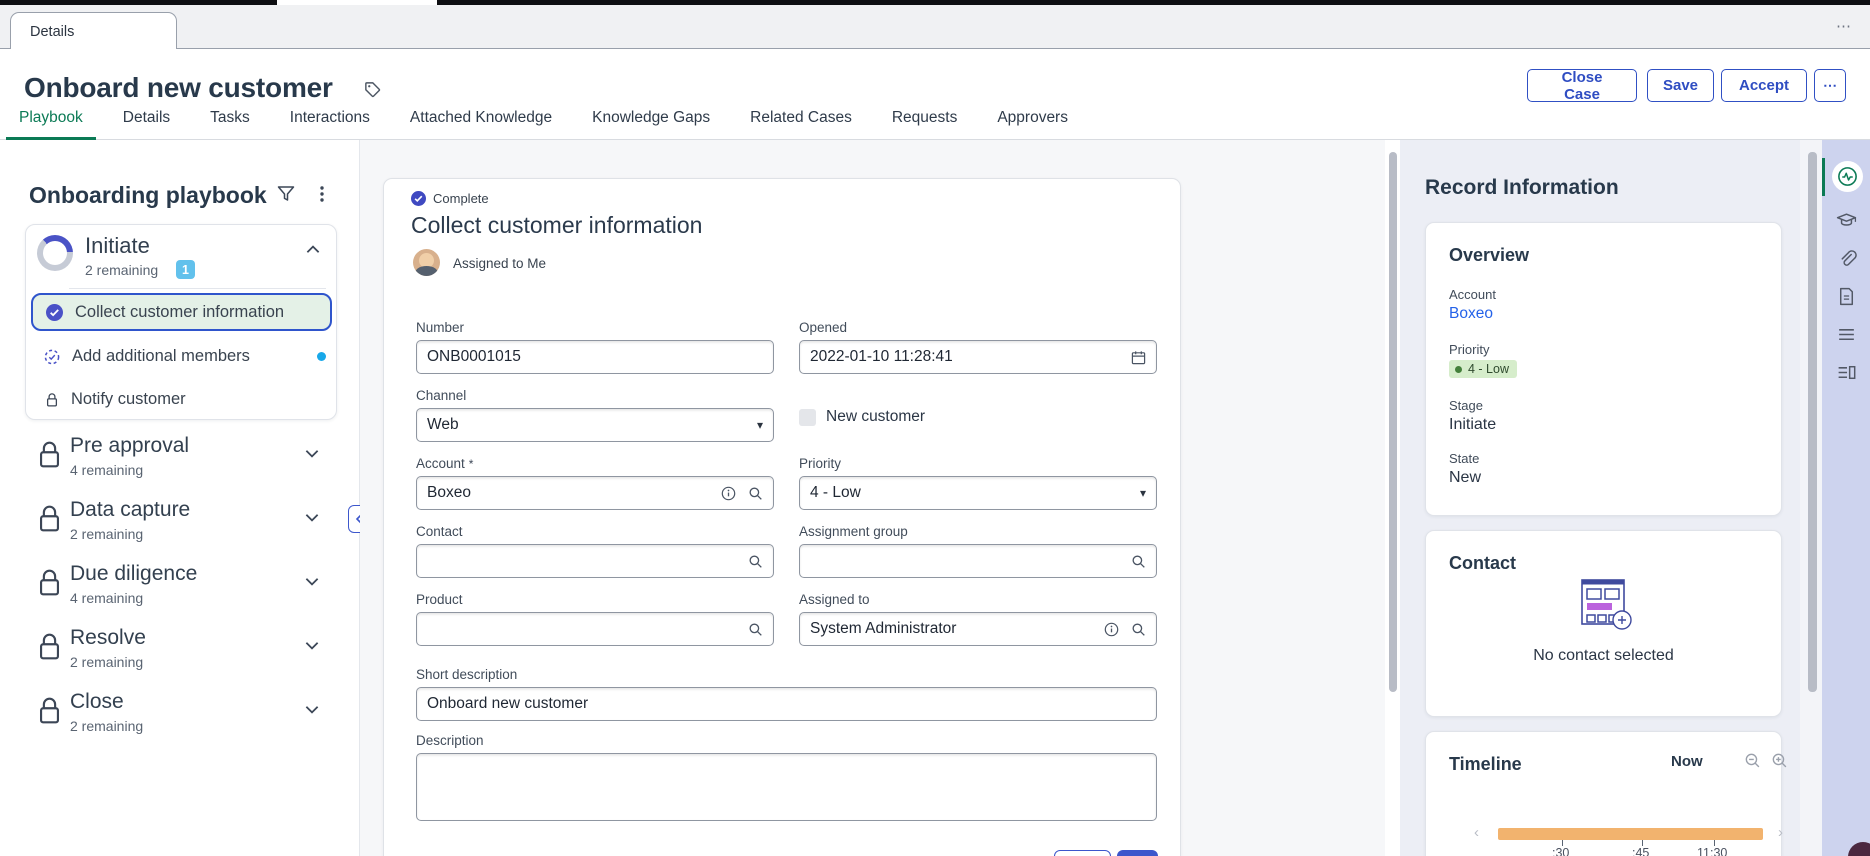  What do you see at coordinates (1032, 124) in the screenshot?
I see `tab-approvers: Approvers` at bounding box center [1032, 124].